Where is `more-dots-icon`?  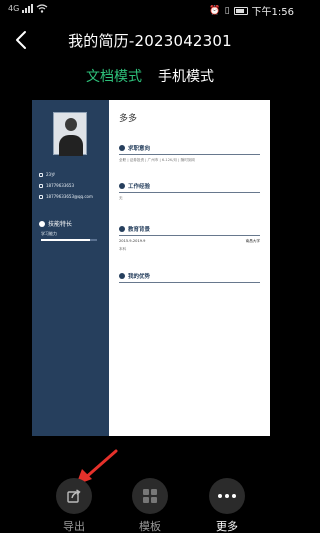
more-dots-icon is located at coordinates (227, 496).